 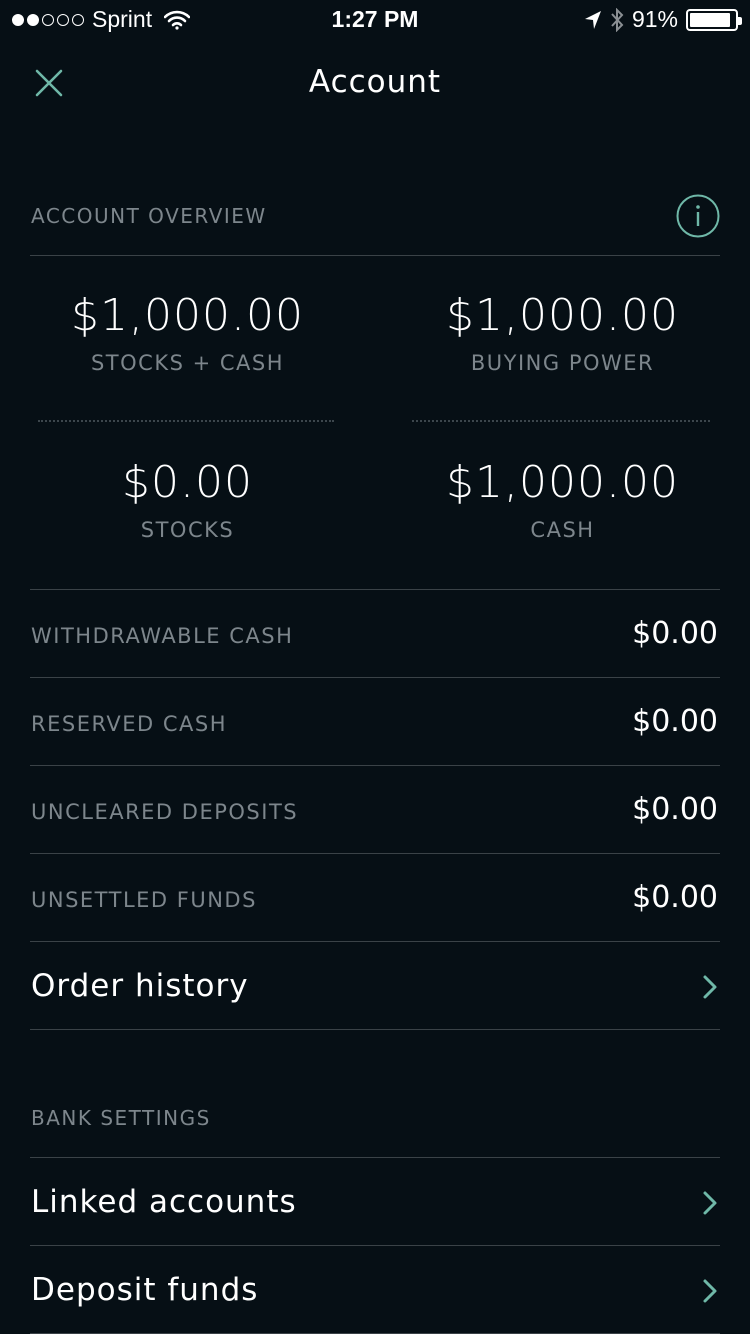 I want to click on metric-value: $0.00, so click(x=187, y=482).